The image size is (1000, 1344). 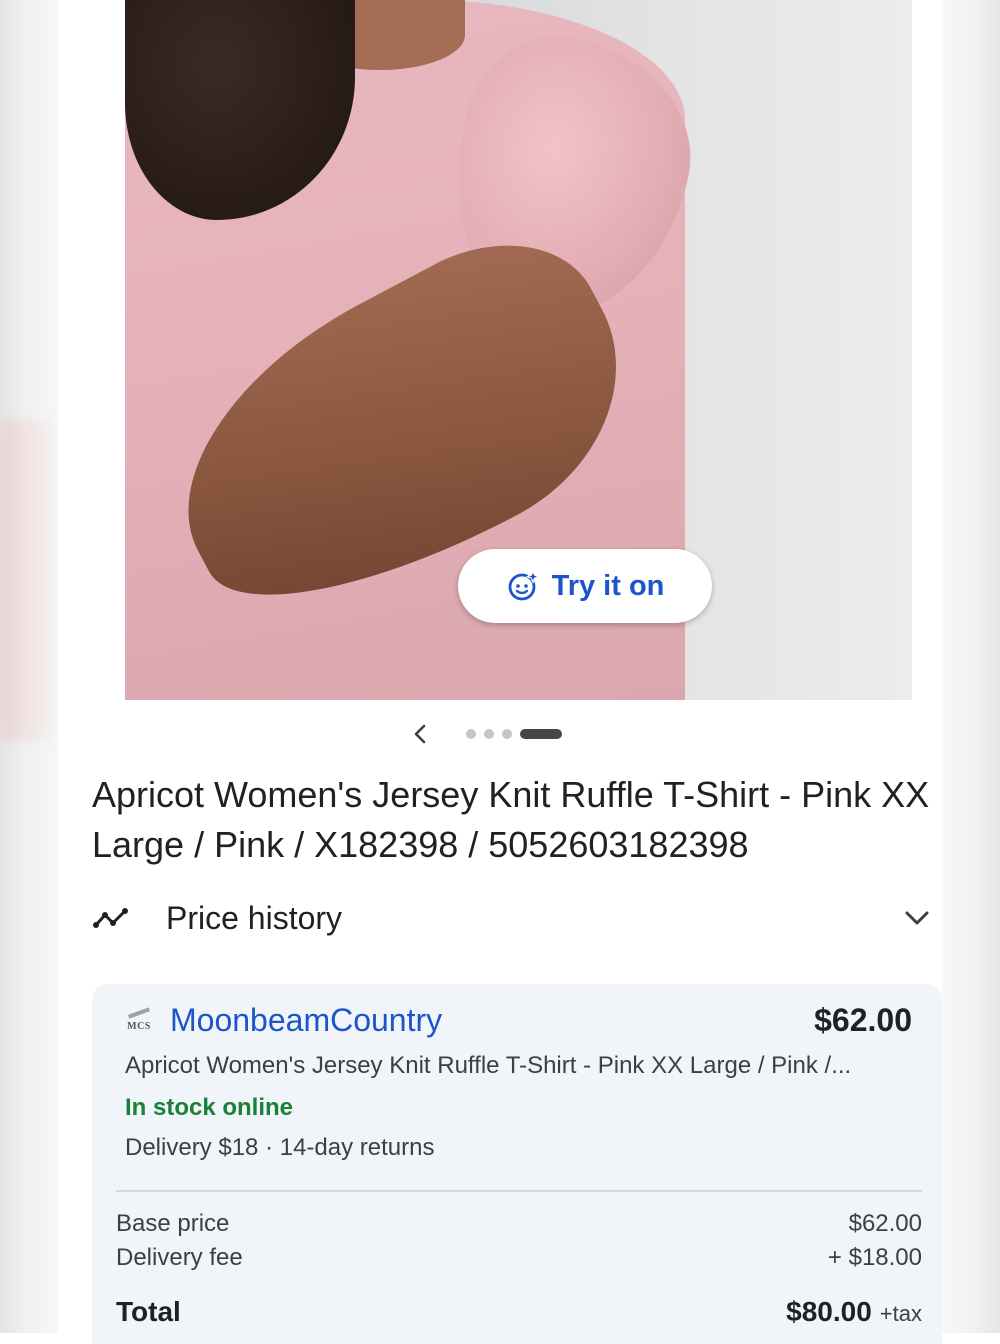 I want to click on tax-label: +tax, so click(x=900, y=1313).